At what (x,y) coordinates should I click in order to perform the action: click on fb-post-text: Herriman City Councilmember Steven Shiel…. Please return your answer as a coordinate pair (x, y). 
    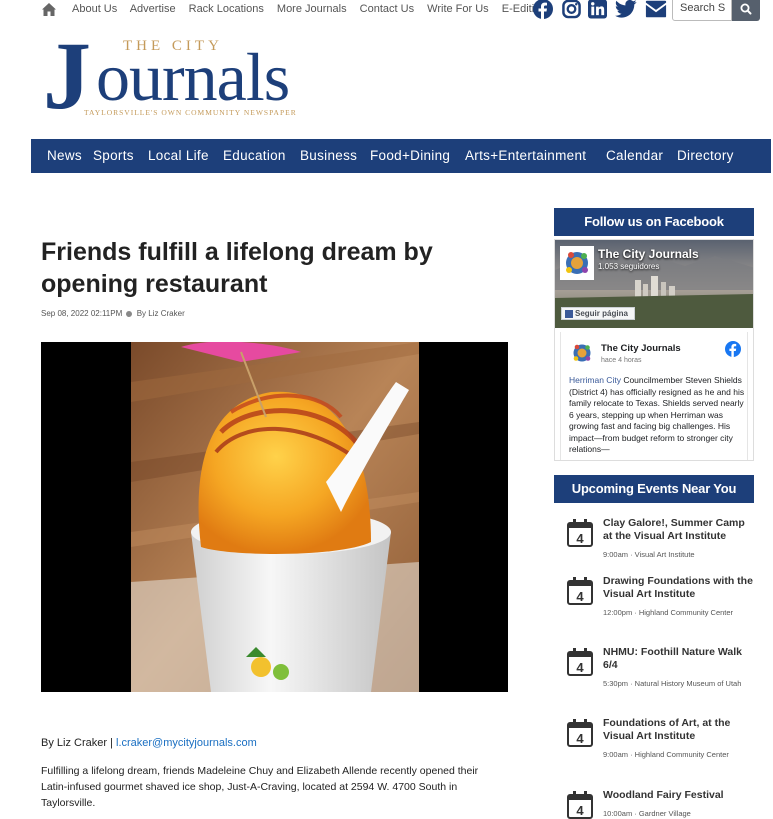
    Looking at the image, I should click on (657, 415).